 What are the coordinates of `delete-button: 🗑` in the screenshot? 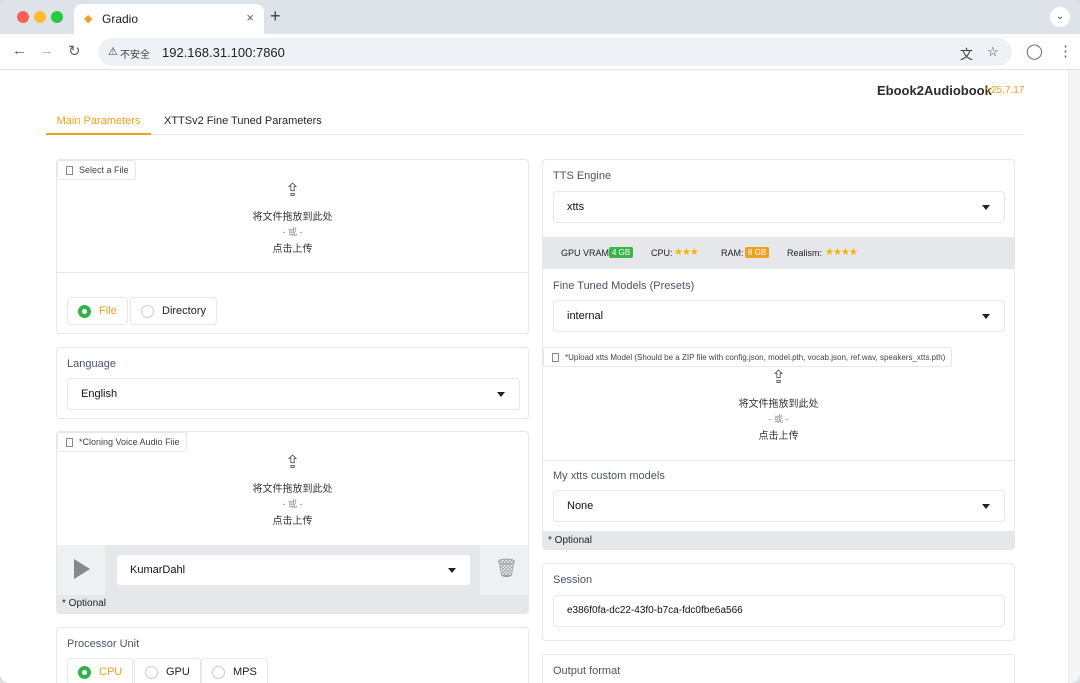 It's located at (504, 570).